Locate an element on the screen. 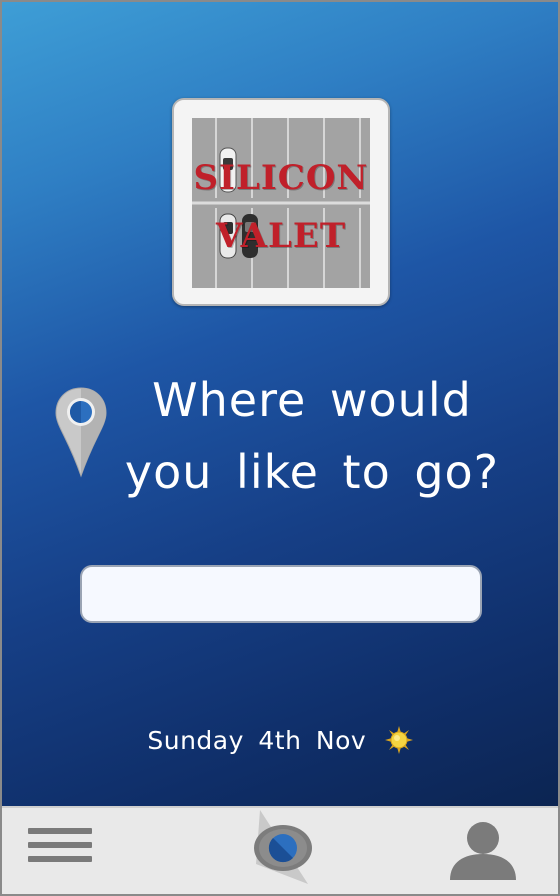 This screenshot has width=560, height=896. date-weather-row: Sunday 4th Nov is located at coordinates (280, 741).